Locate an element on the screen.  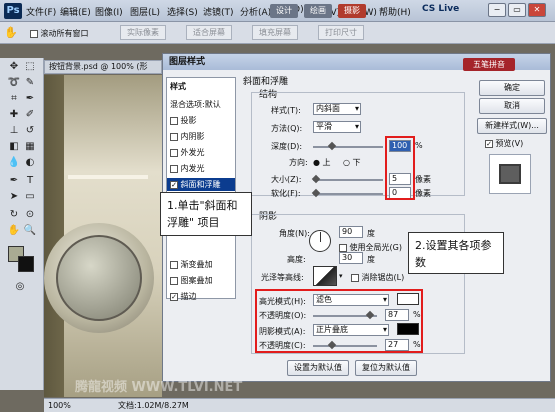
direction-label: 方向: is located at coordinates (298, 162).